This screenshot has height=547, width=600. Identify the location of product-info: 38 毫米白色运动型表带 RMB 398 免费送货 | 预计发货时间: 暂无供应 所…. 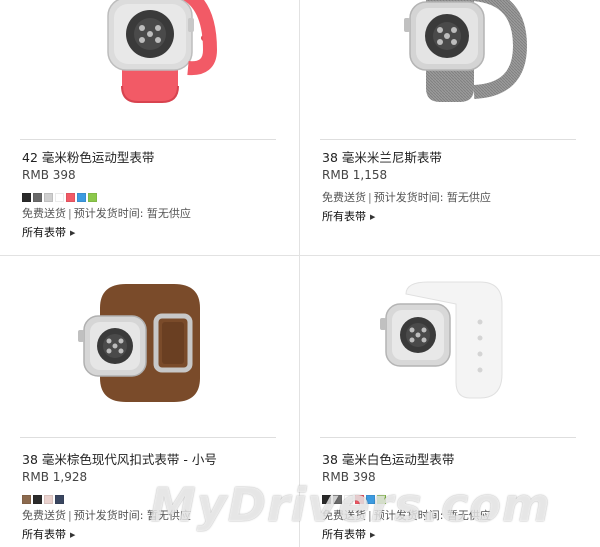
(456, 497).